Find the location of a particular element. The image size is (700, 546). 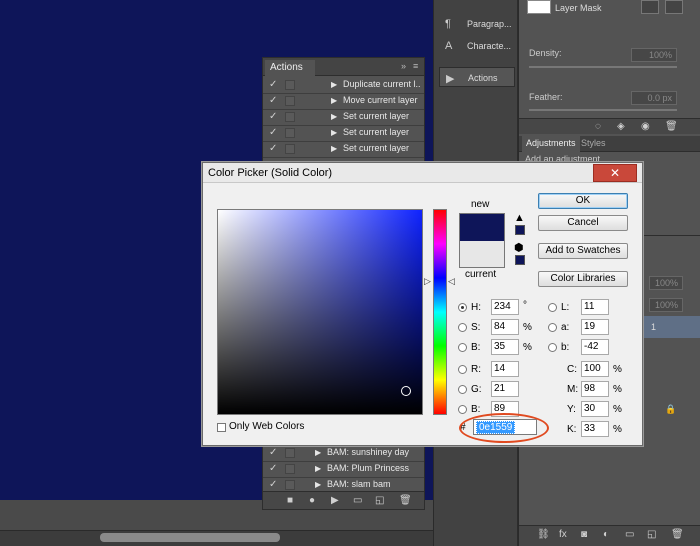

action-row: ✓ ▶ BAM: Plum Princess is located at coordinates (343, 470).